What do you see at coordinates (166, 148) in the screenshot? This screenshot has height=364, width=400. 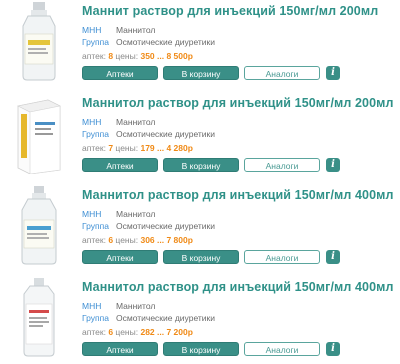 I see `price-range: 179 ... 4 280р` at bounding box center [166, 148].